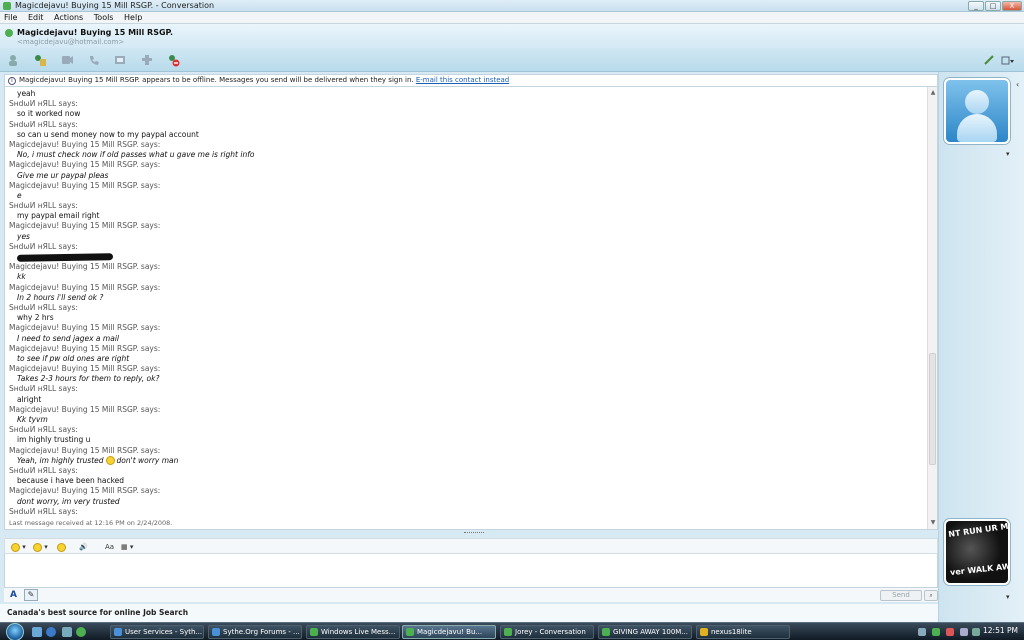 The image size is (1024, 640). What do you see at coordinates (31, 595) in the screenshot?
I see `handwriting-mode-button: ✎` at bounding box center [31, 595].